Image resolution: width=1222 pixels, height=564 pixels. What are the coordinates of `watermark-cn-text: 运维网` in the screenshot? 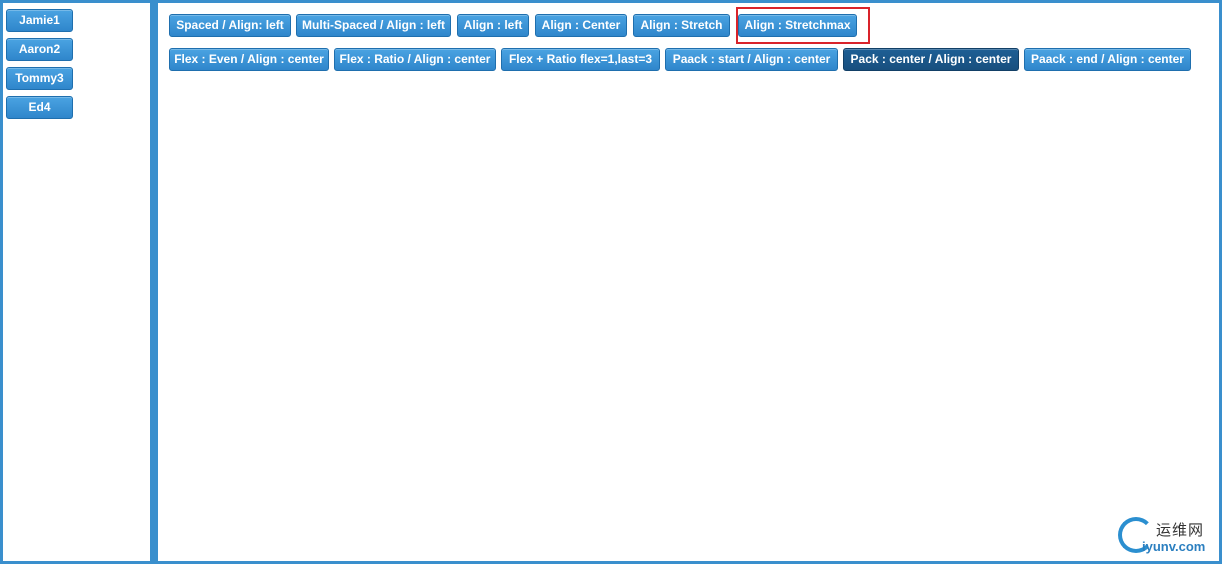 It's located at (1180, 530).